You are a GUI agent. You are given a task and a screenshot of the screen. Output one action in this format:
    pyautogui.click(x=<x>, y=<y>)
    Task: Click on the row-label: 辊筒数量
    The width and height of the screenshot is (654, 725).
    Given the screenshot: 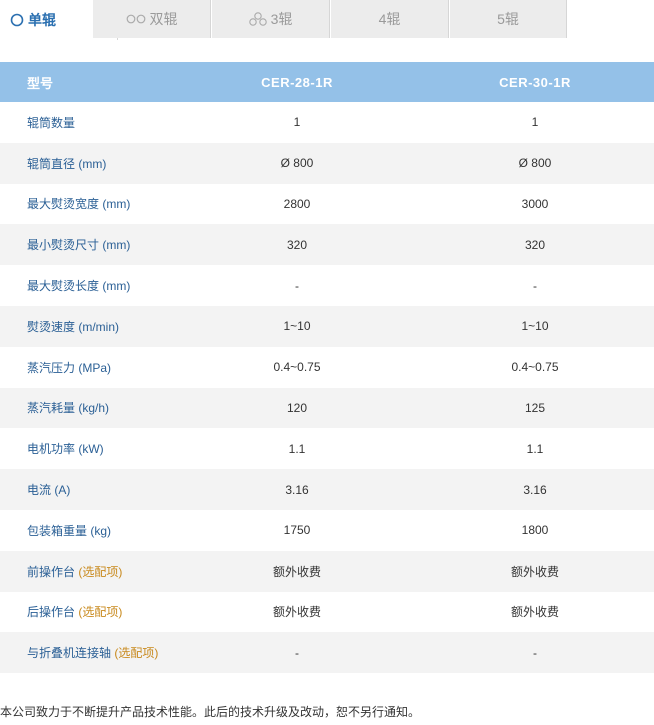 What is the action you would take?
    pyautogui.click(x=51, y=122)
    